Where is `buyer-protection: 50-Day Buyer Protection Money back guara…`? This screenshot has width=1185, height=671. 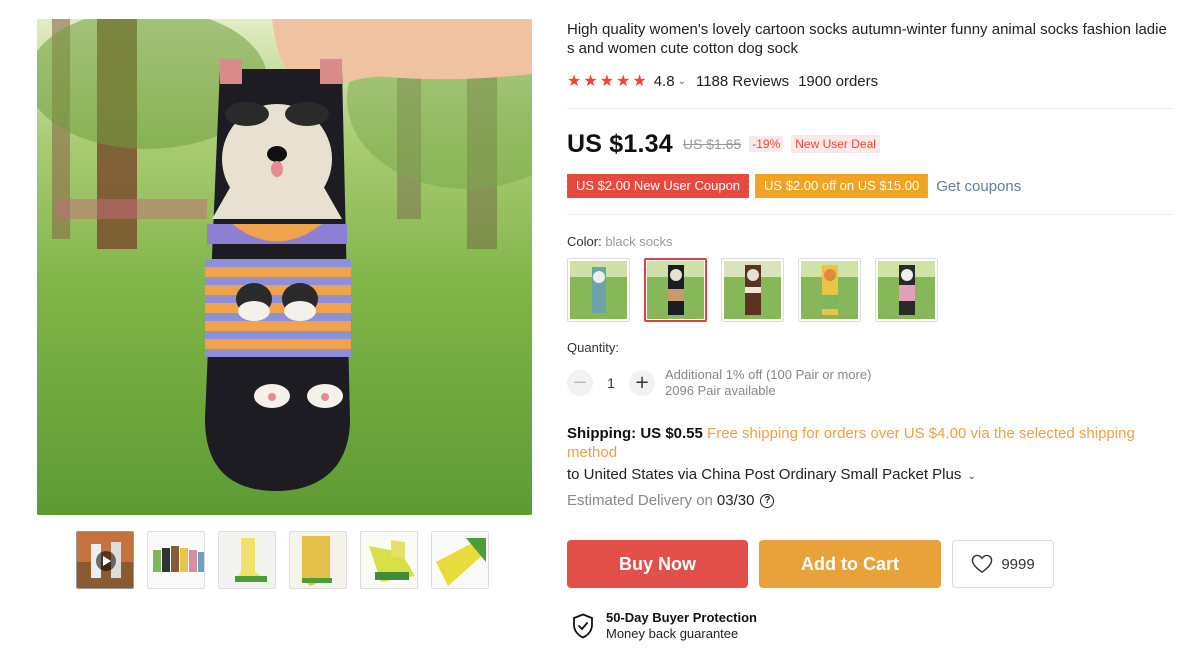
buyer-protection: 50-Day Buyer Protection Money back guara… is located at coordinates (664, 626).